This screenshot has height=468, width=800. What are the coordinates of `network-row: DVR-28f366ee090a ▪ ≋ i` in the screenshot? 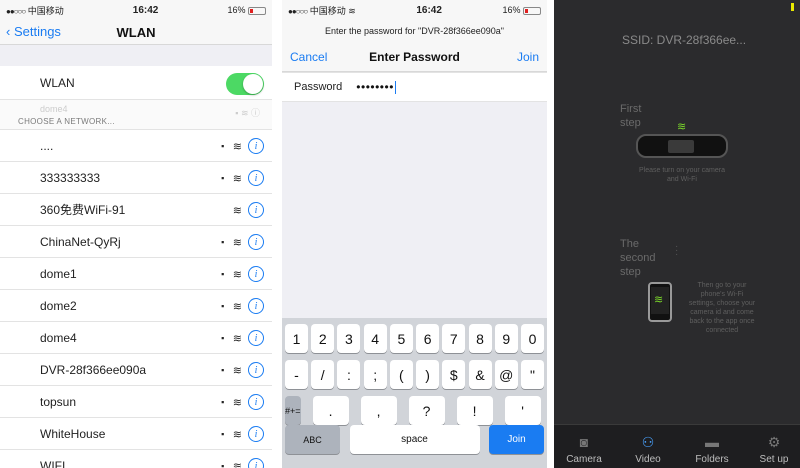 It's located at (136, 370).